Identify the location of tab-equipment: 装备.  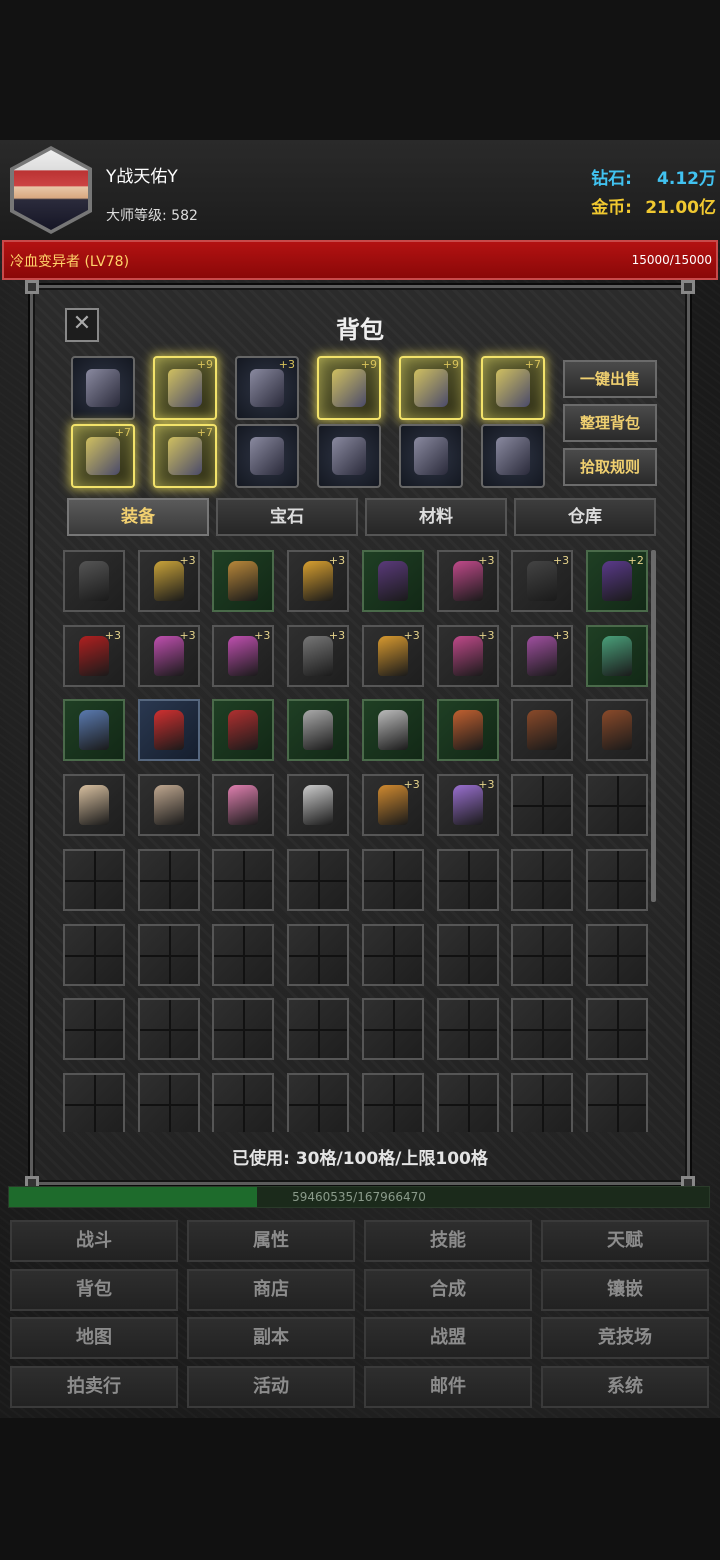
(138, 517).